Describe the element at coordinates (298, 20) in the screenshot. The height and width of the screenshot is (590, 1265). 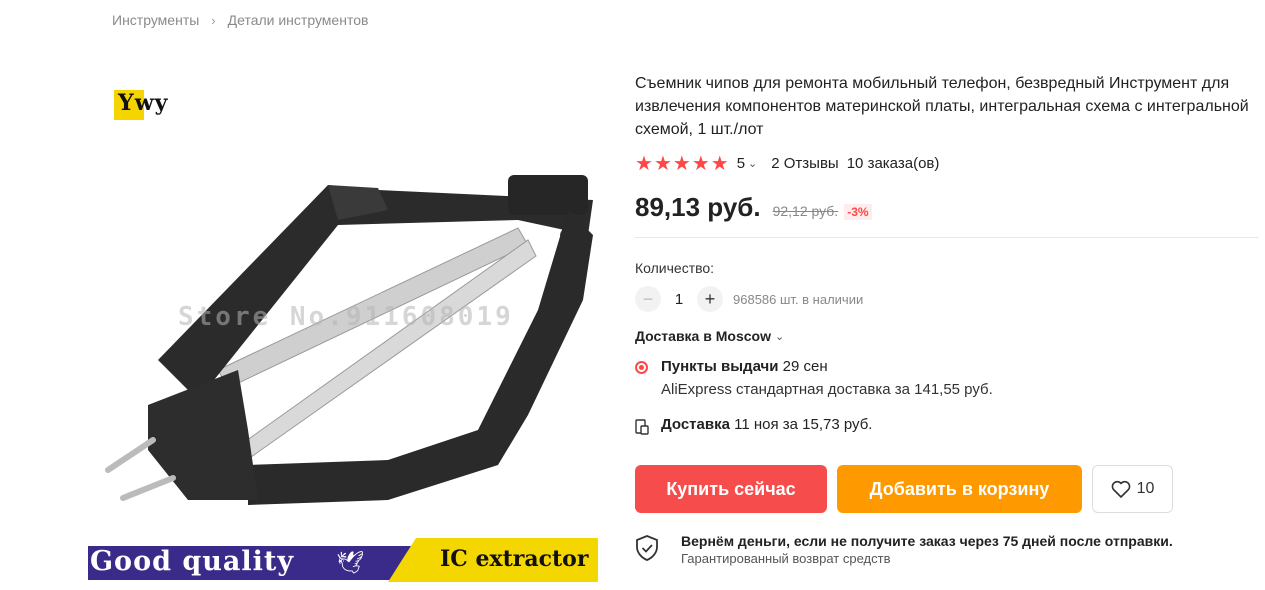
I see `breadcrumb-item-tool-parts: Детали инструментов` at that location.